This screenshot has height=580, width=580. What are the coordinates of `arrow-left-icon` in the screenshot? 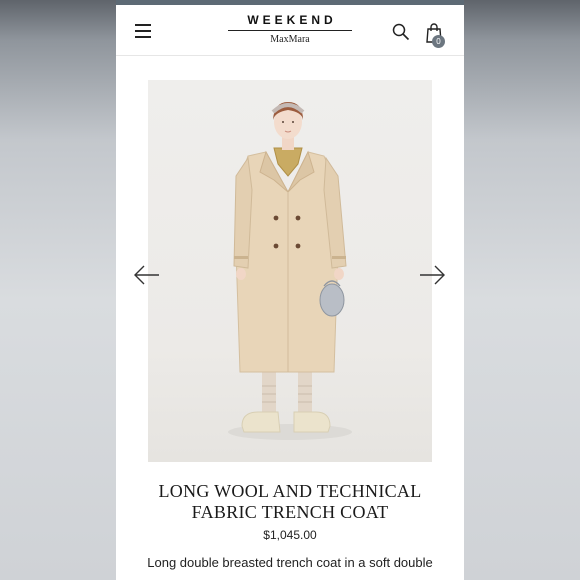 It's located at (147, 275).